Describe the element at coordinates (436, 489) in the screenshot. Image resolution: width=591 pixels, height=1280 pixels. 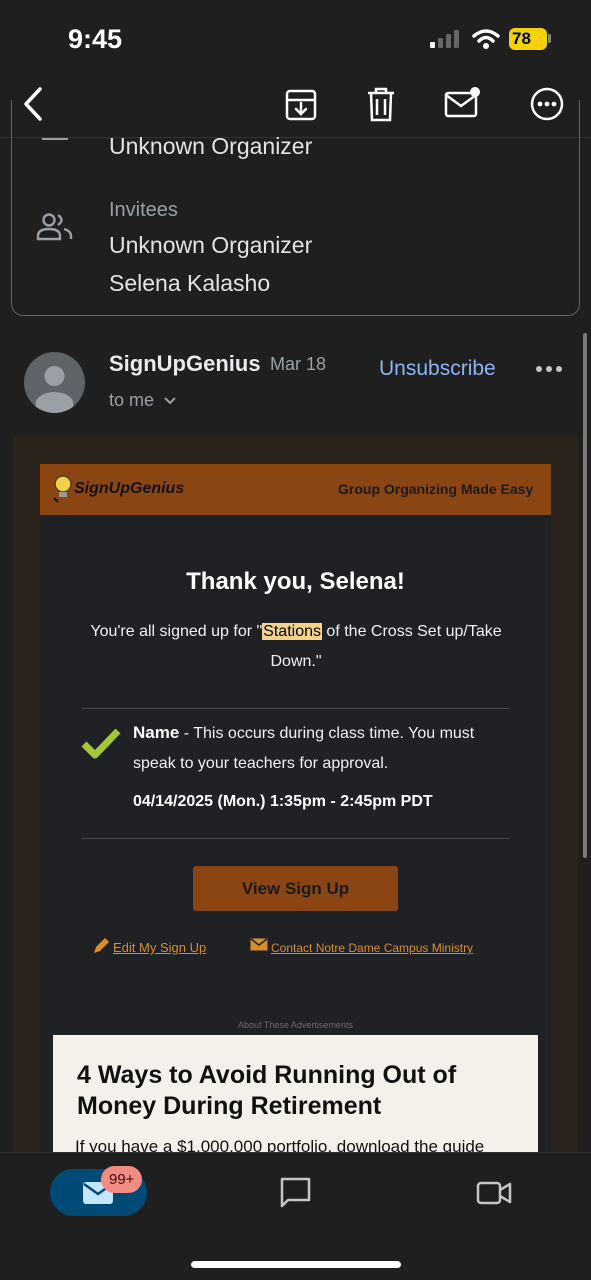
I see `tagline: Group Organizing Made Easy` at that location.